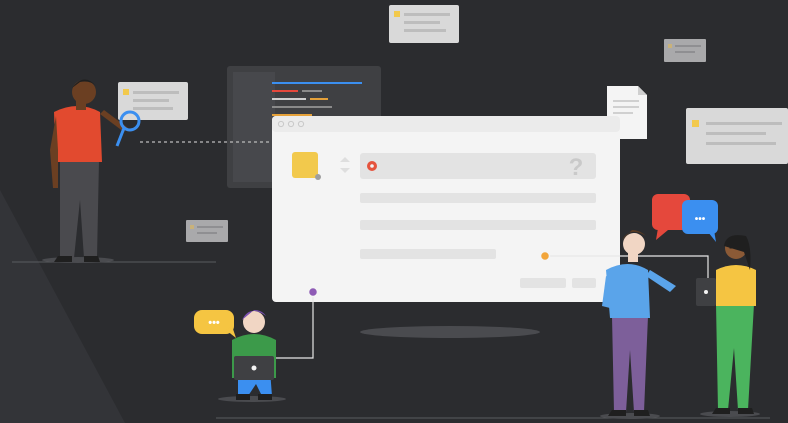 The image size is (788, 423). Describe the element at coordinates (305, 165) in the screenshot. I see `yellow-block` at that location.